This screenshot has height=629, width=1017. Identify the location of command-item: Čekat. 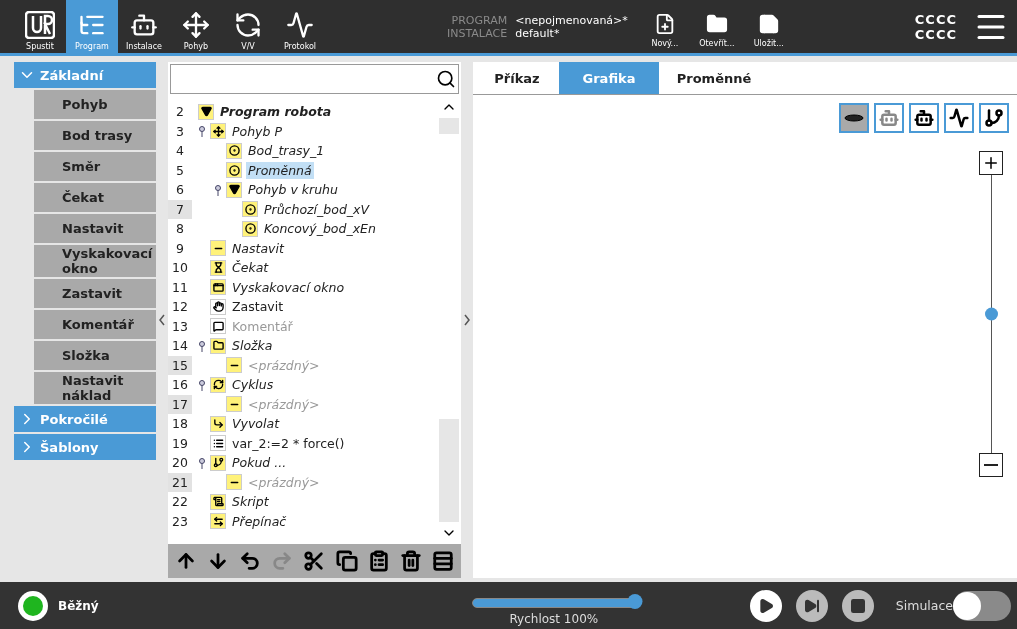
(95, 197).